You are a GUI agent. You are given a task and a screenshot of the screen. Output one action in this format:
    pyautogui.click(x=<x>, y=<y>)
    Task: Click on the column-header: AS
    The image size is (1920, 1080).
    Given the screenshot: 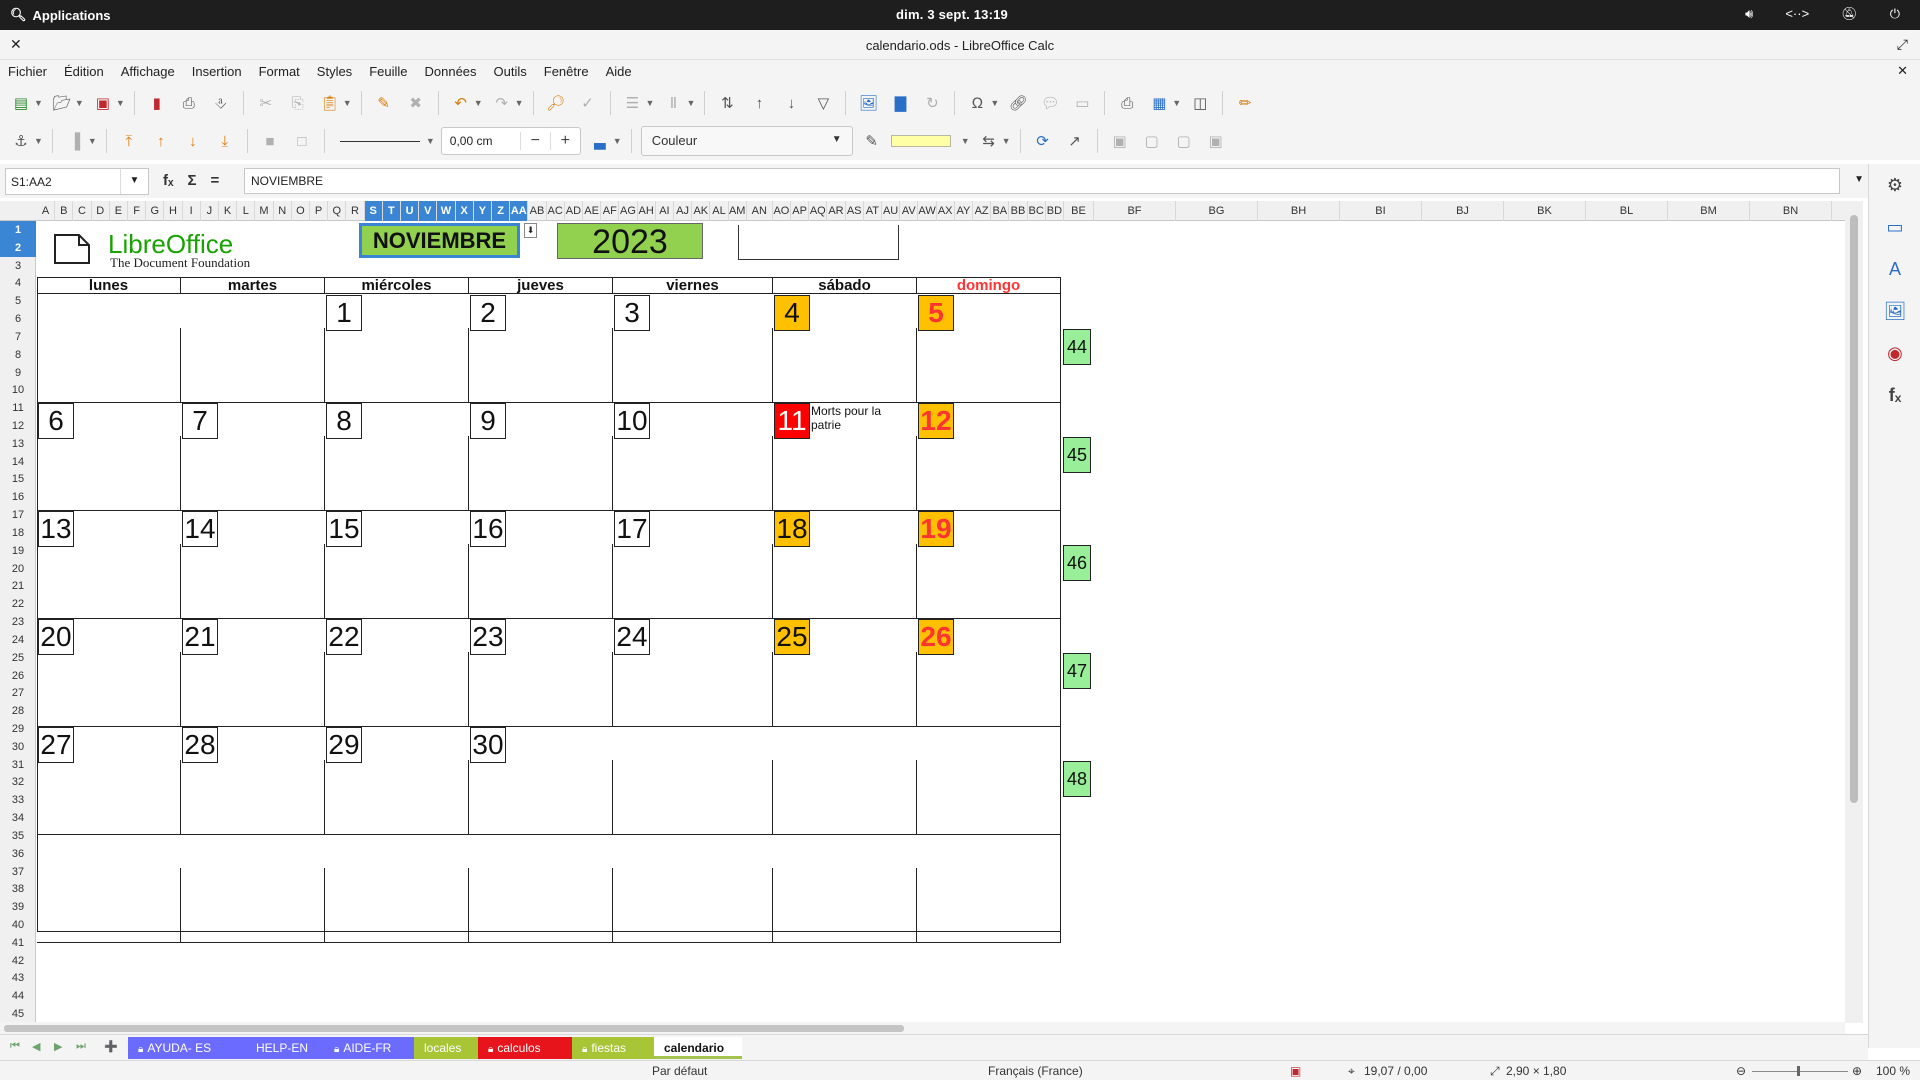 What is the action you would take?
    pyautogui.click(x=855, y=211)
    